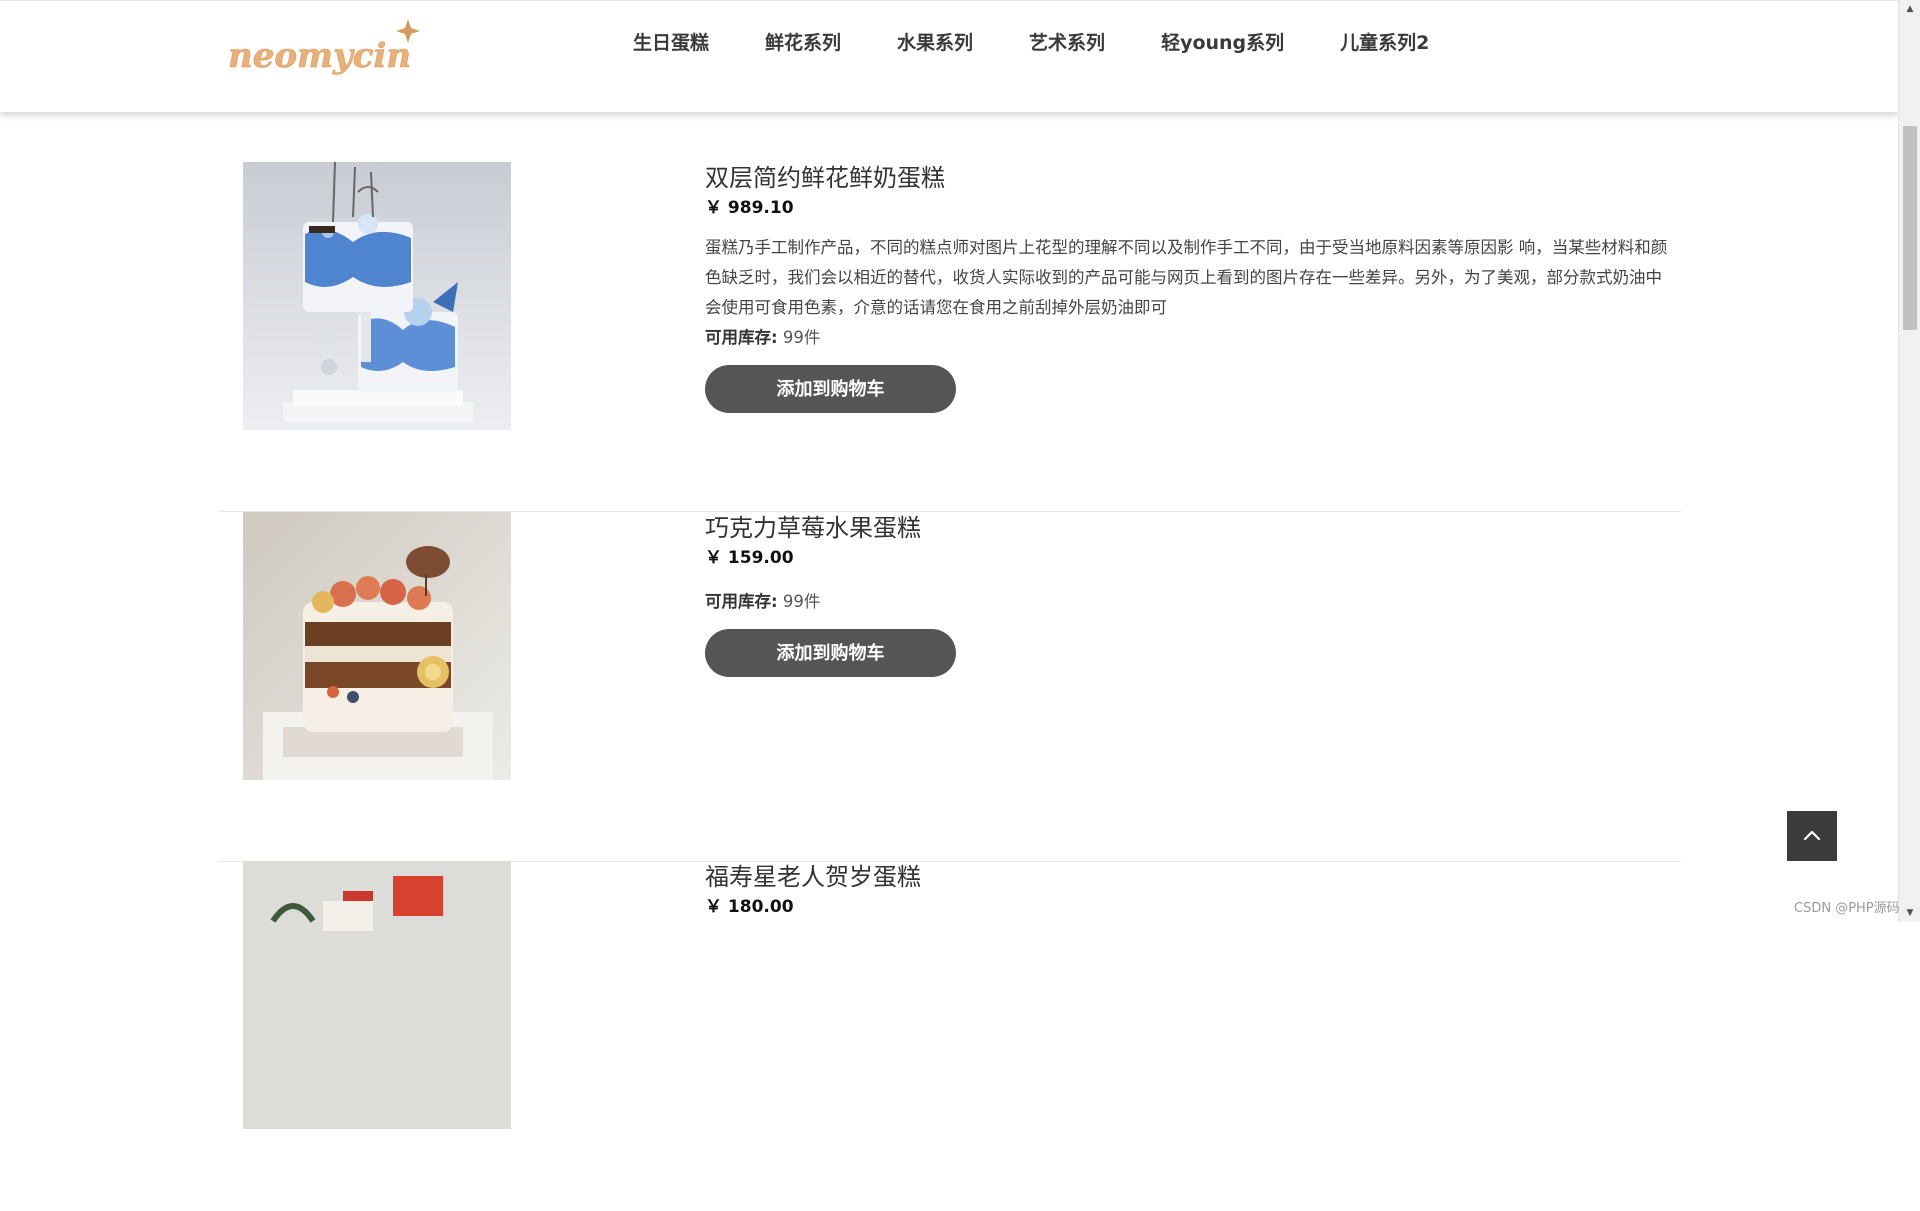 The image size is (1920, 1211). What do you see at coordinates (1910, 228) in the screenshot?
I see `scroll-thumb` at bounding box center [1910, 228].